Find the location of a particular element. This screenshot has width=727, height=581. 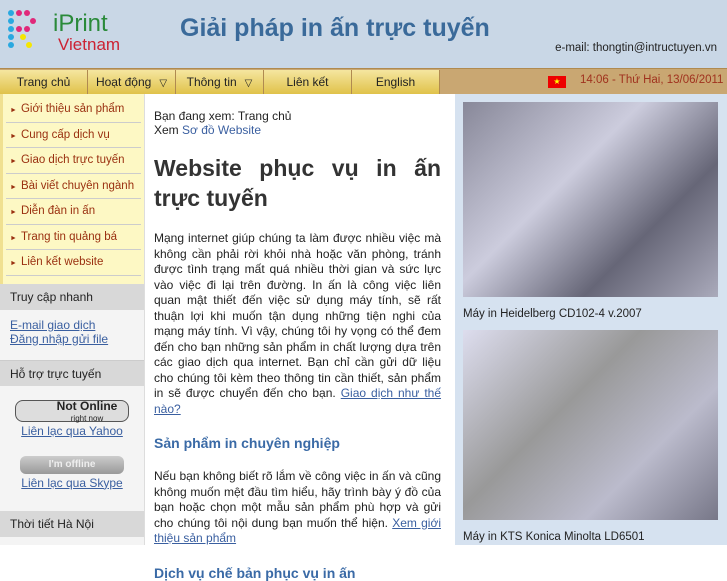

quick-access-heading: Truy cập nhanh is located at coordinates (72, 296).